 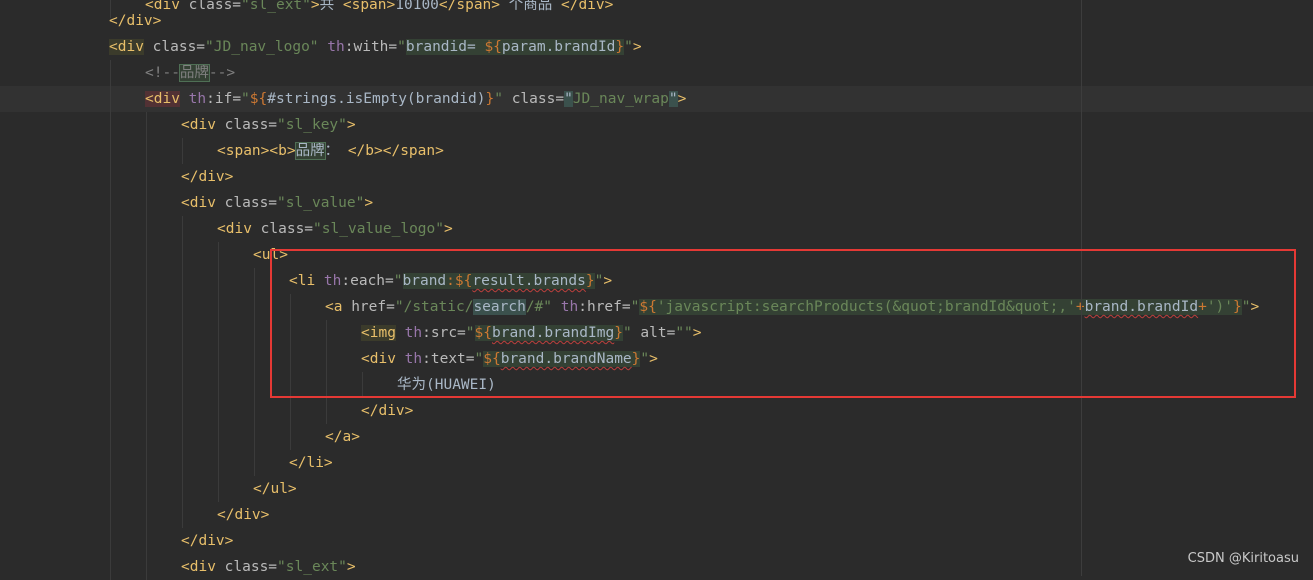 I want to click on code-line: <div class="sl_ext">, so click(x=656, y=567).